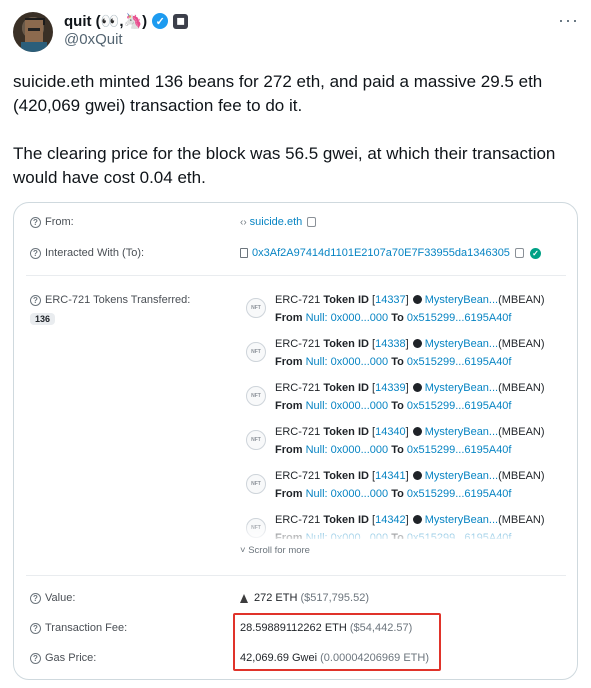 The height and width of the screenshot is (688, 591). What do you see at coordinates (334, 598) in the screenshot?
I see `value-usd: ($517,795.52)` at bounding box center [334, 598].